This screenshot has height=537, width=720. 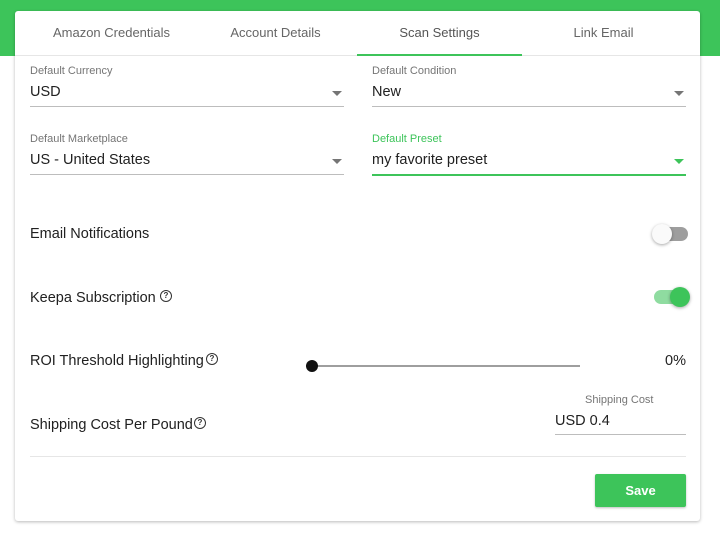 I want to click on keepa-subscription-label: Keepa Subscription, so click(x=93, y=298).